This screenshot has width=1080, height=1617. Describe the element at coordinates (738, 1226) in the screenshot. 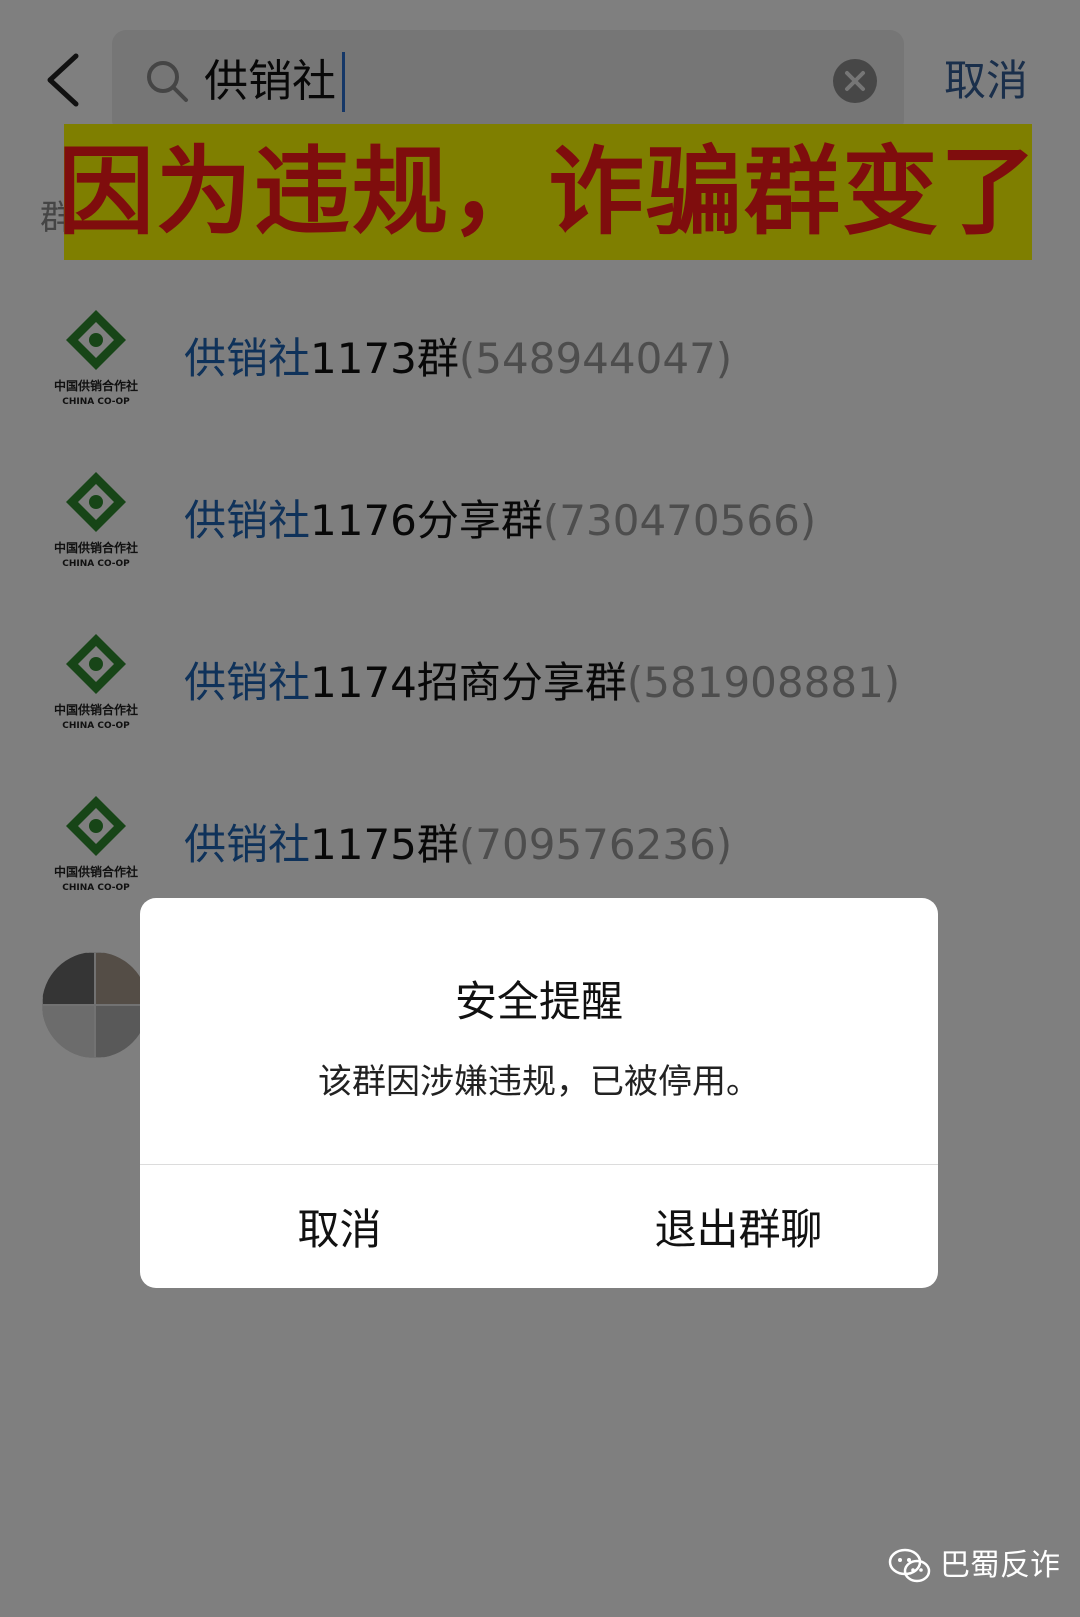

I see `exit-group-button: 退出群聊` at that location.